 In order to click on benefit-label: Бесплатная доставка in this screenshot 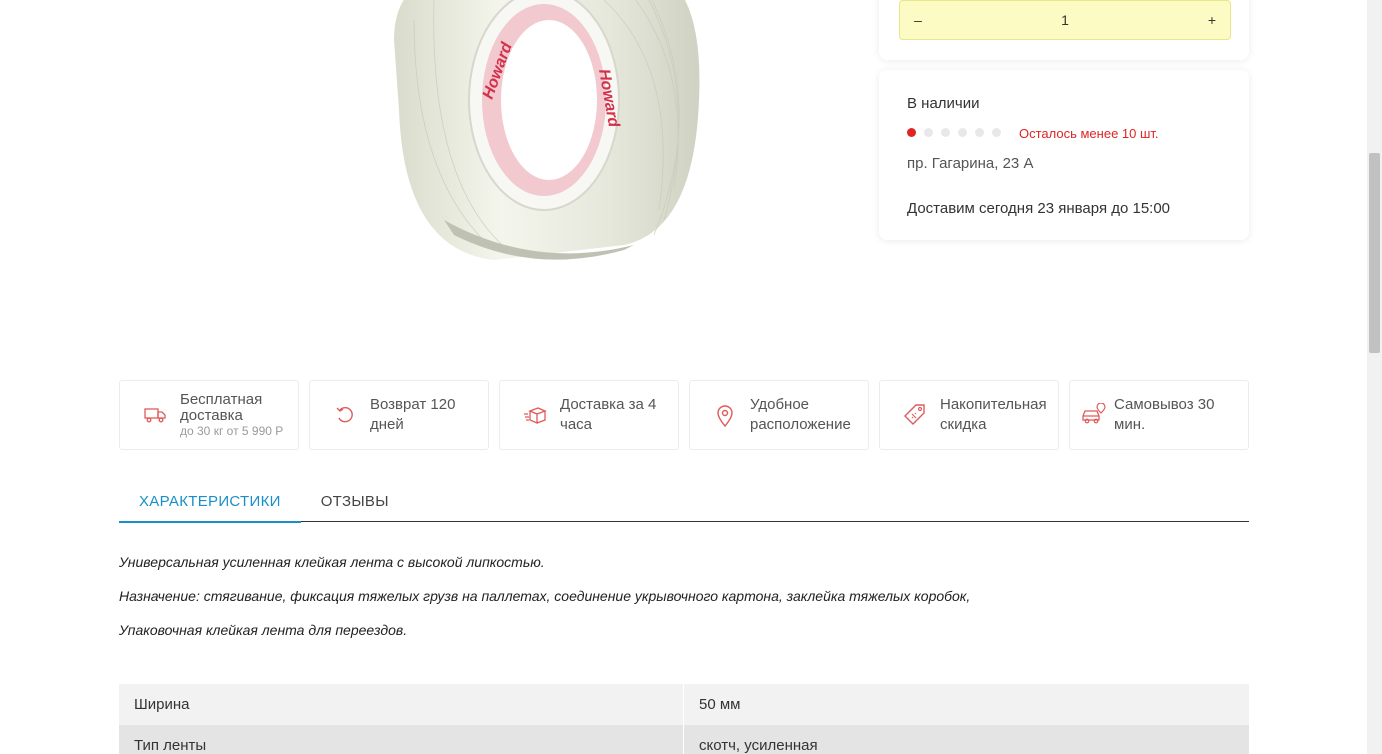, I will do `click(221, 407)`.